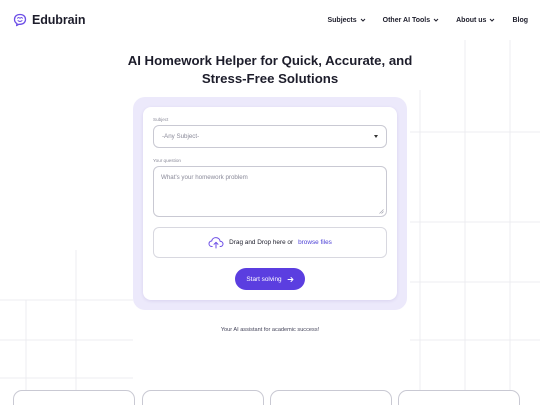 Image resolution: width=540 pixels, height=405 pixels. Describe the element at coordinates (20, 20) in the screenshot. I see `brain-chat-icon` at that location.